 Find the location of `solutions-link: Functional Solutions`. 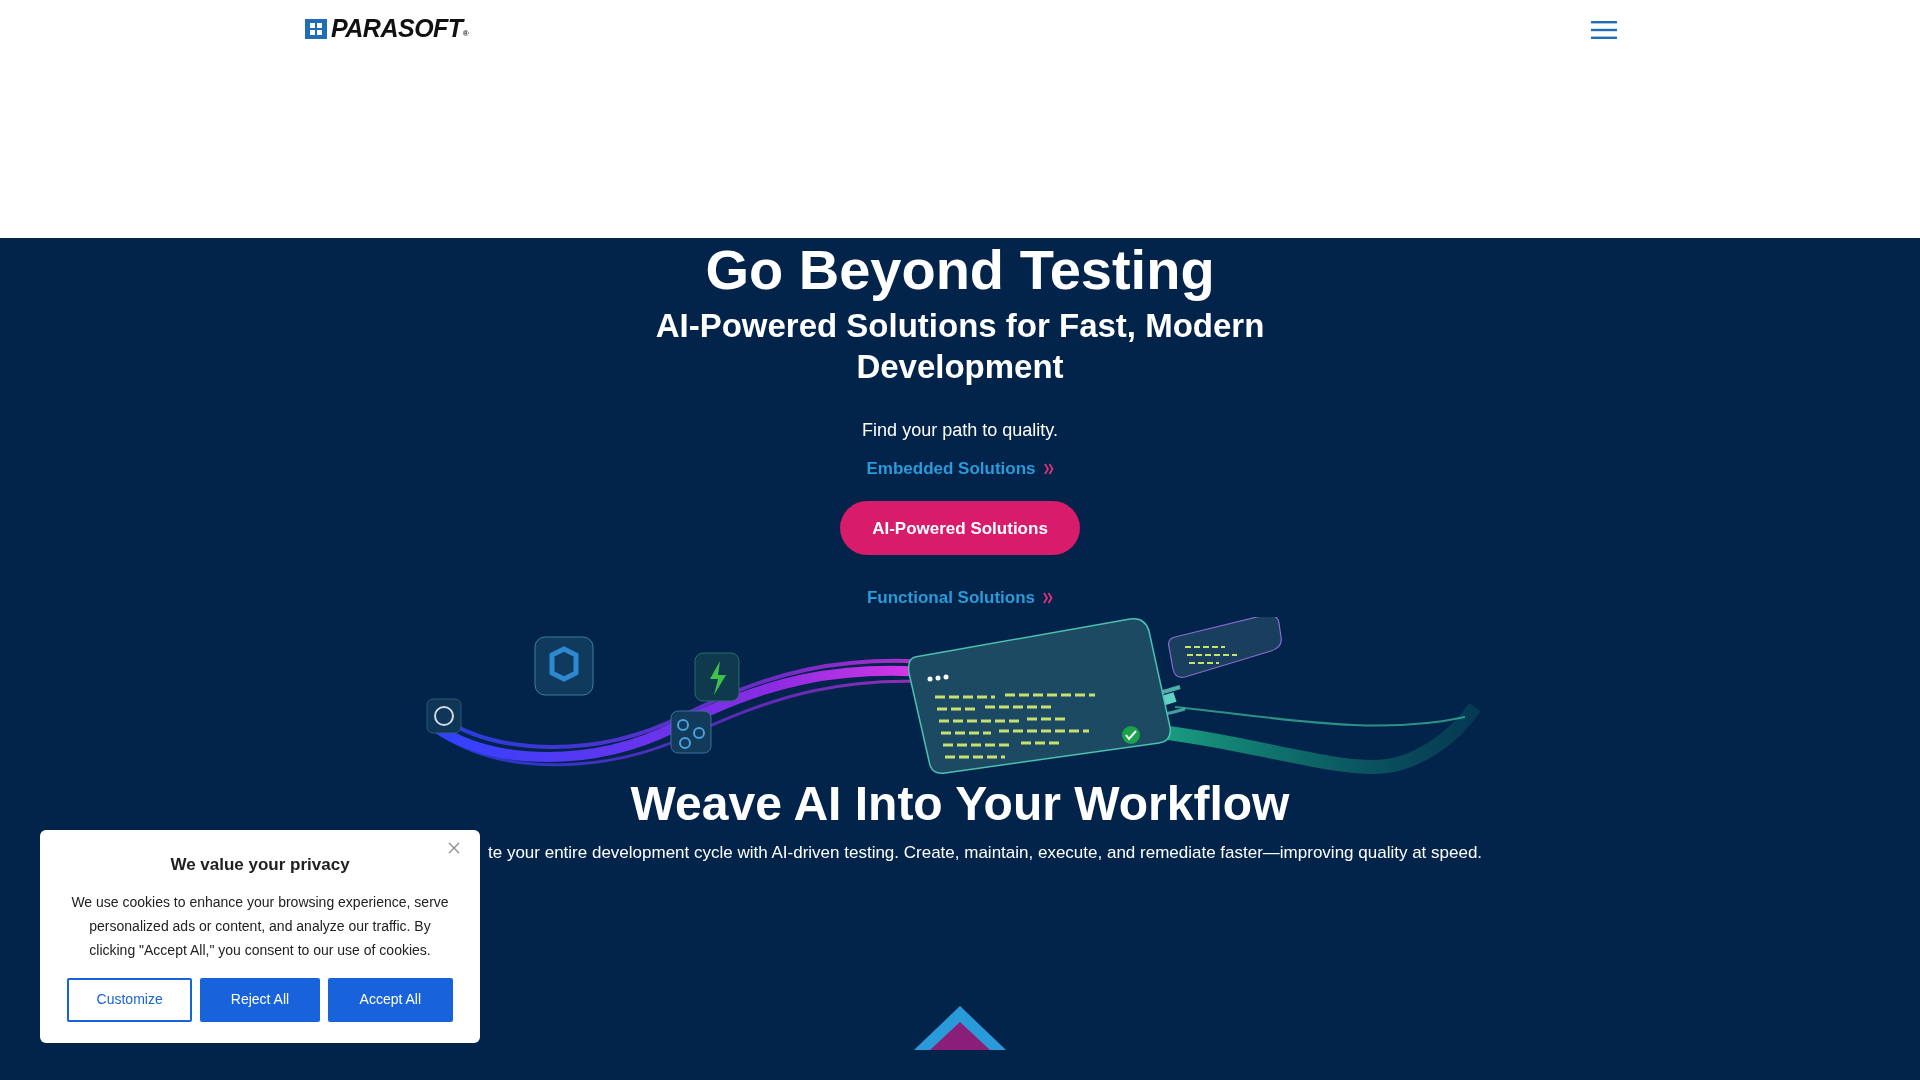

solutions-link: Functional Solutions is located at coordinates (960, 598).